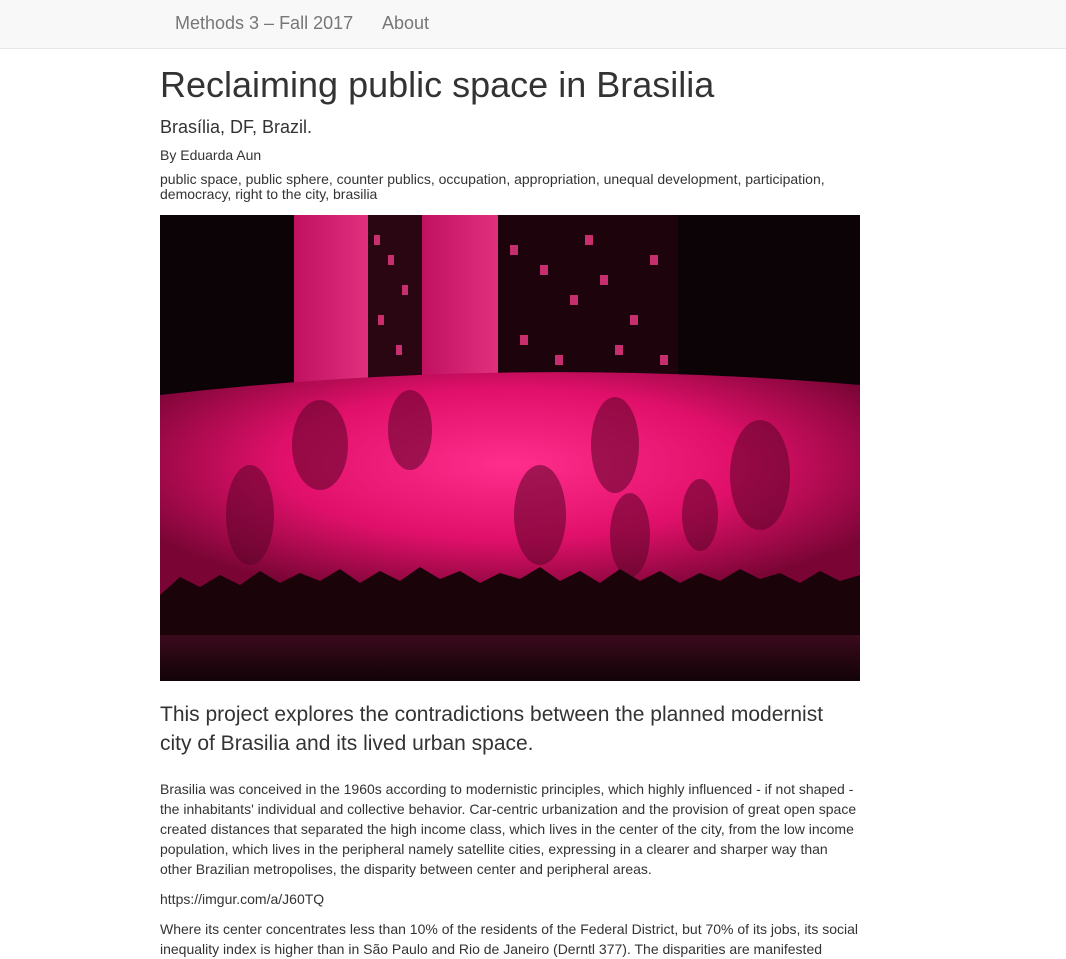  What do you see at coordinates (236, 127) in the screenshot?
I see `location-subtitle: Brasília, DF, Brazil.` at bounding box center [236, 127].